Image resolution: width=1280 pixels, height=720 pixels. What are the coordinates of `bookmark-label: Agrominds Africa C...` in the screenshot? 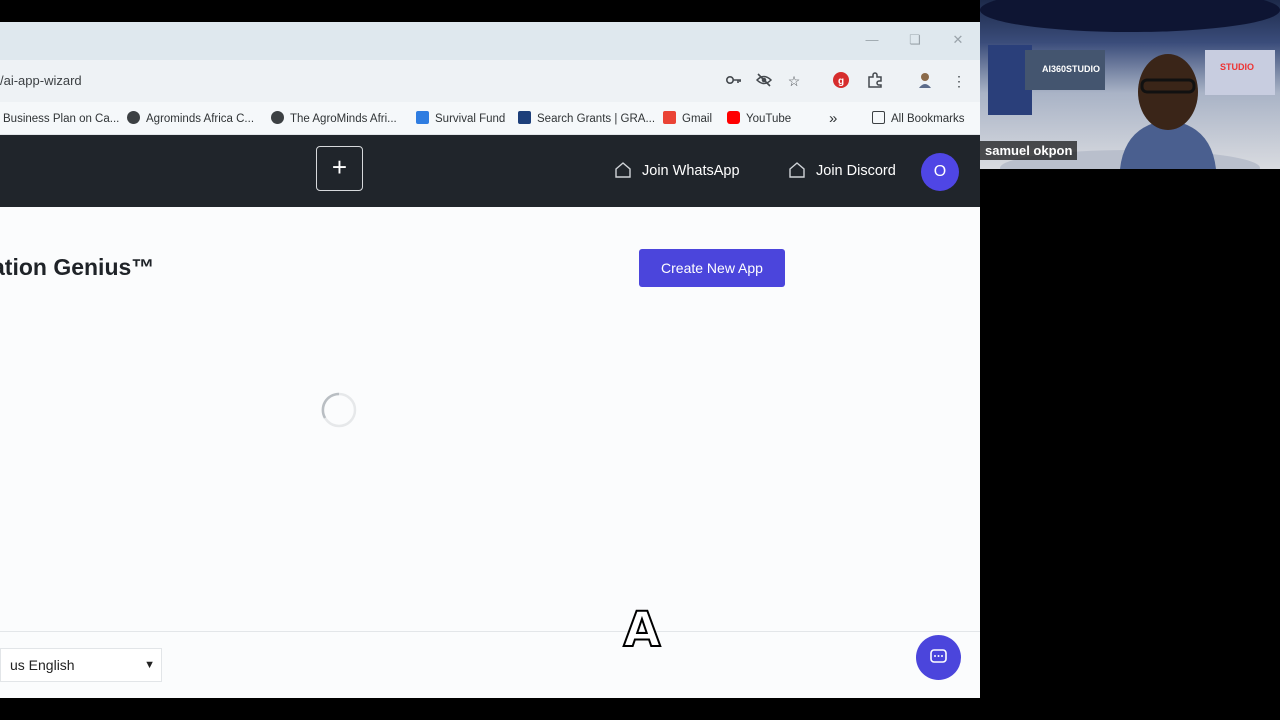 It's located at (200, 119).